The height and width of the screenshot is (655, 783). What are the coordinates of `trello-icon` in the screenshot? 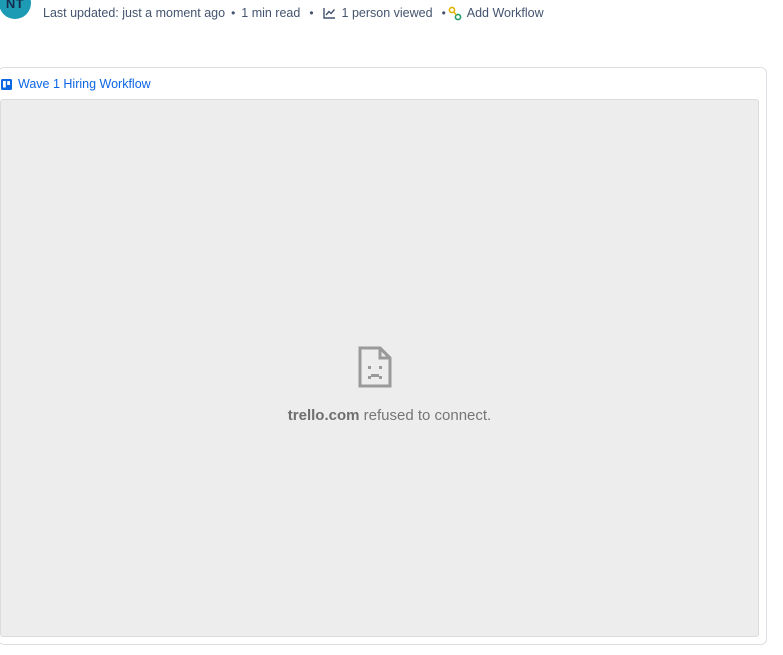 It's located at (6, 84).